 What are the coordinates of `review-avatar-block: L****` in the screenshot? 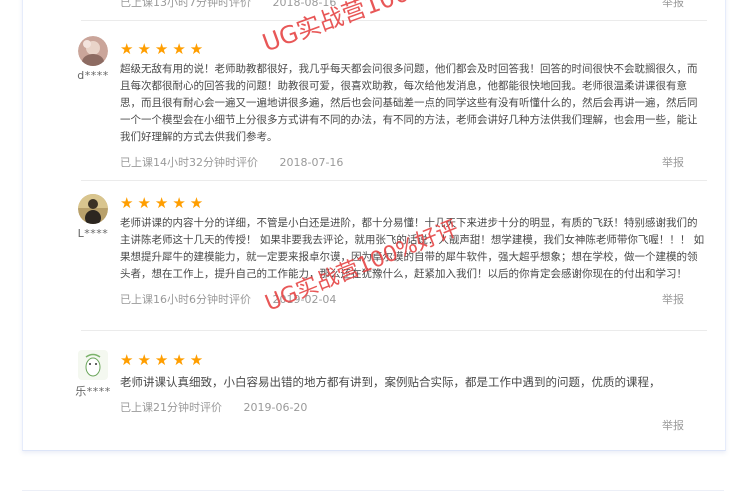 It's located at (93, 217).